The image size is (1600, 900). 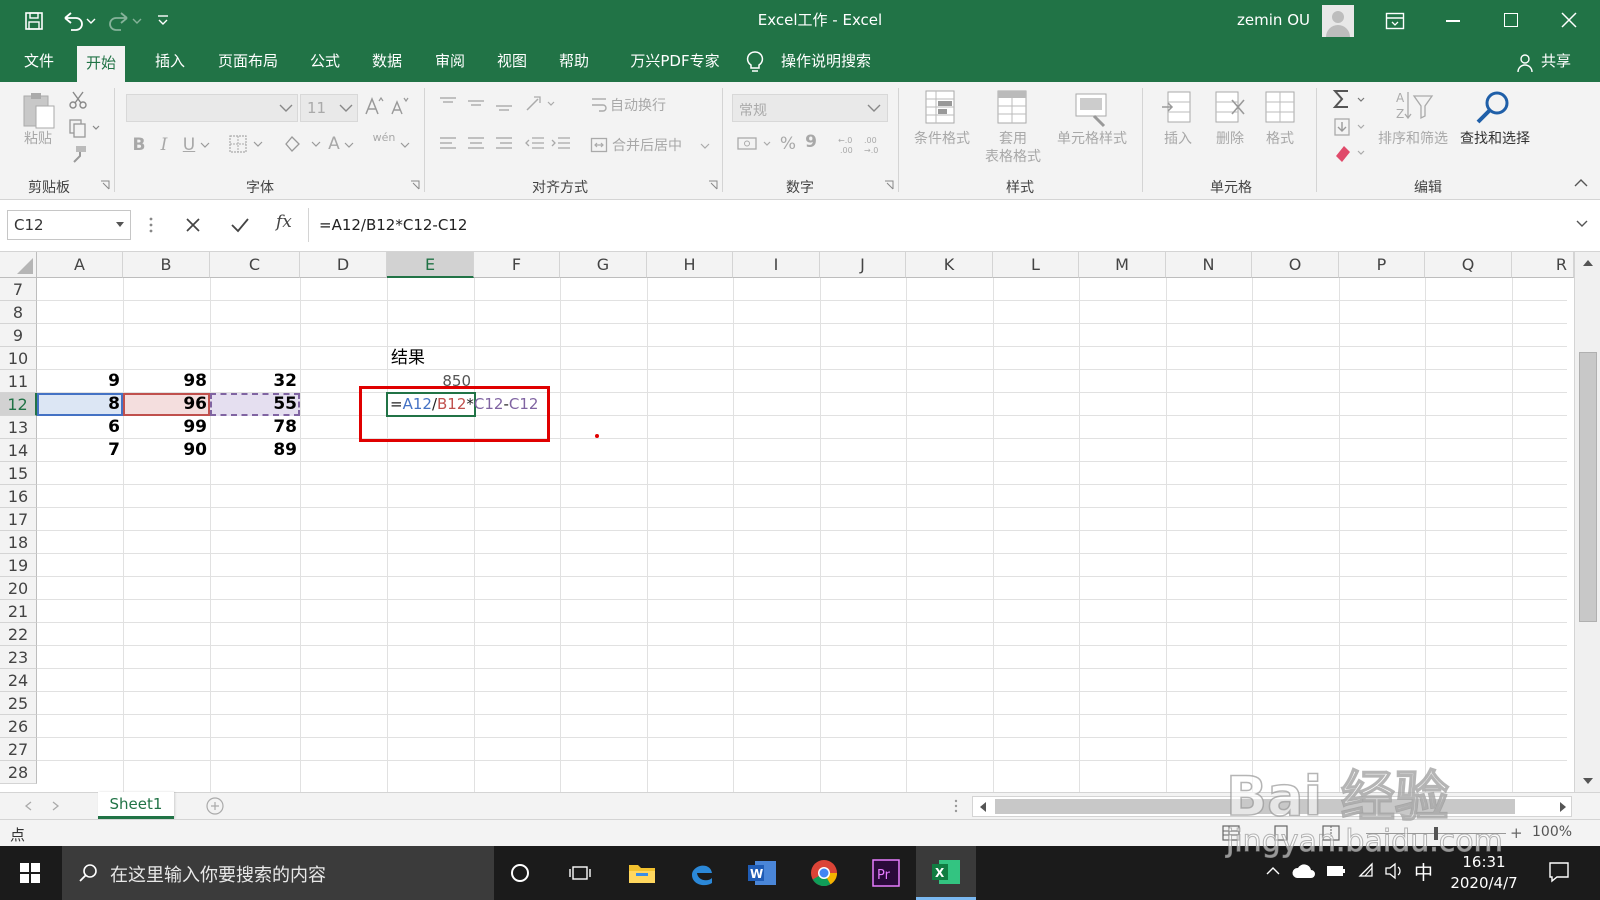 What do you see at coordinates (1423, 871) in the screenshot?
I see `ime-indicator: 中` at bounding box center [1423, 871].